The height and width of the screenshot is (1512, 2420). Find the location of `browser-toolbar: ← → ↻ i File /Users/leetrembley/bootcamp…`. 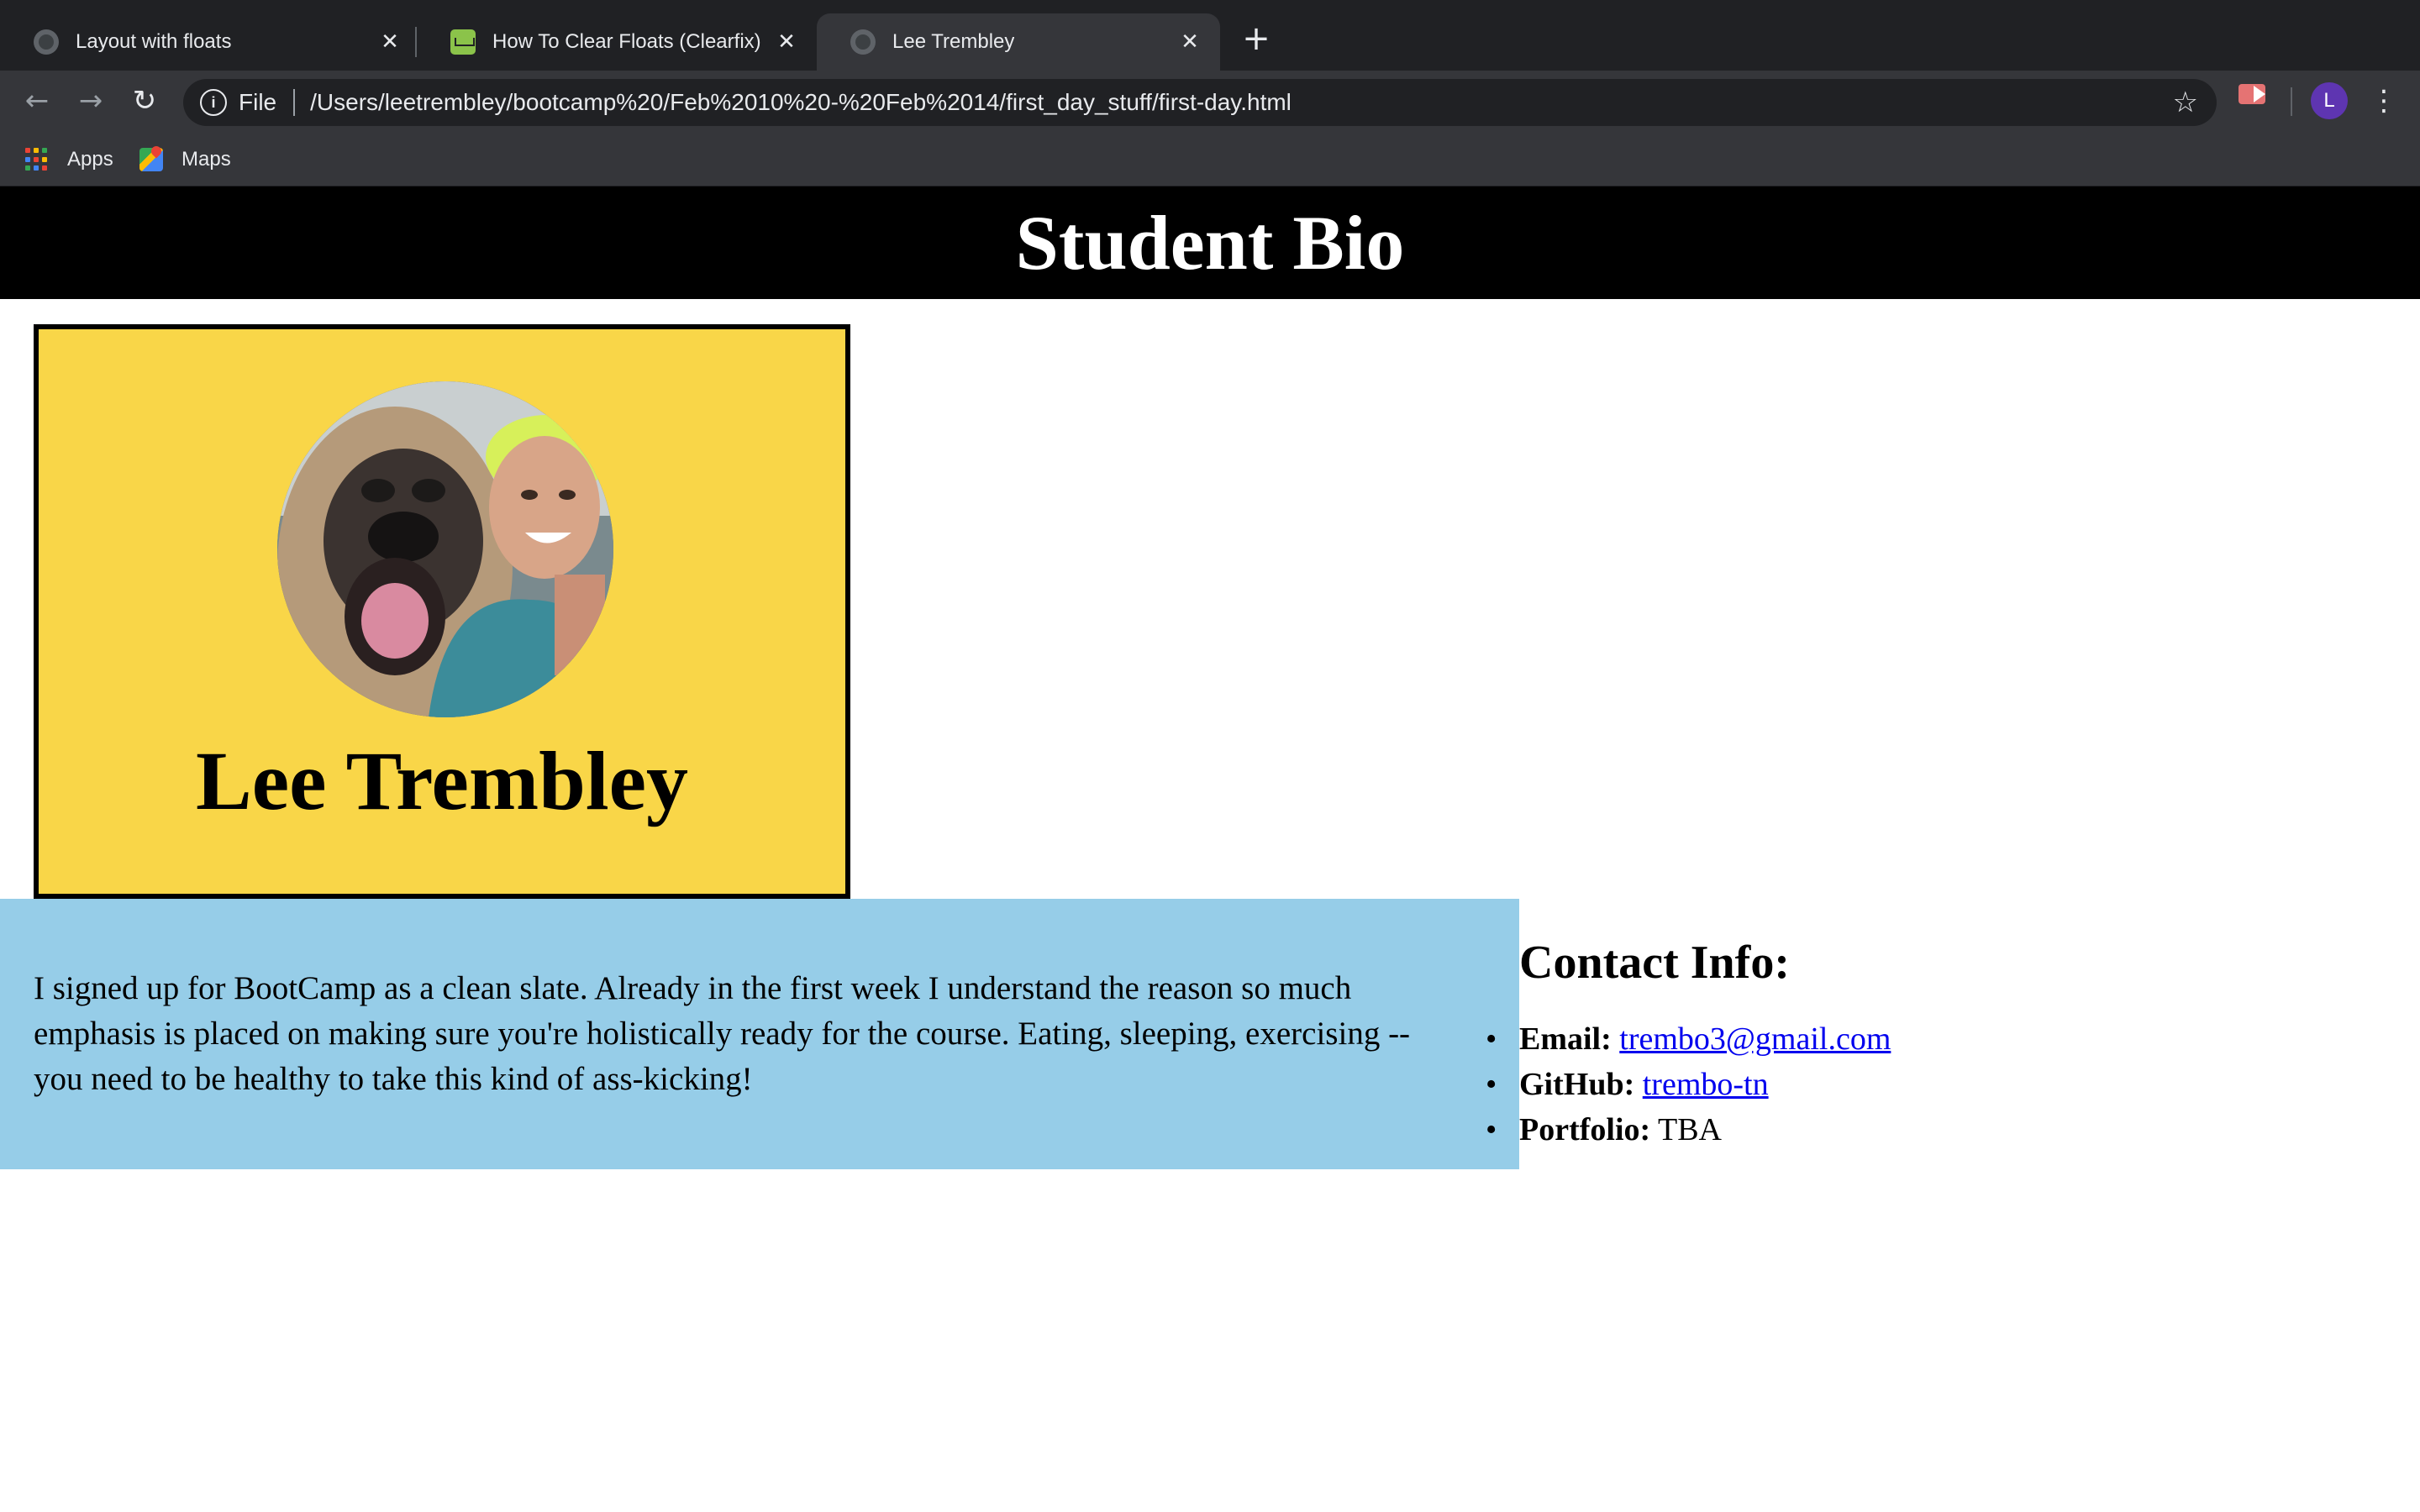

browser-toolbar: ← → ↻ i File /Users/leetrembley/bootcamp… is located at coordinates (1210, 102).